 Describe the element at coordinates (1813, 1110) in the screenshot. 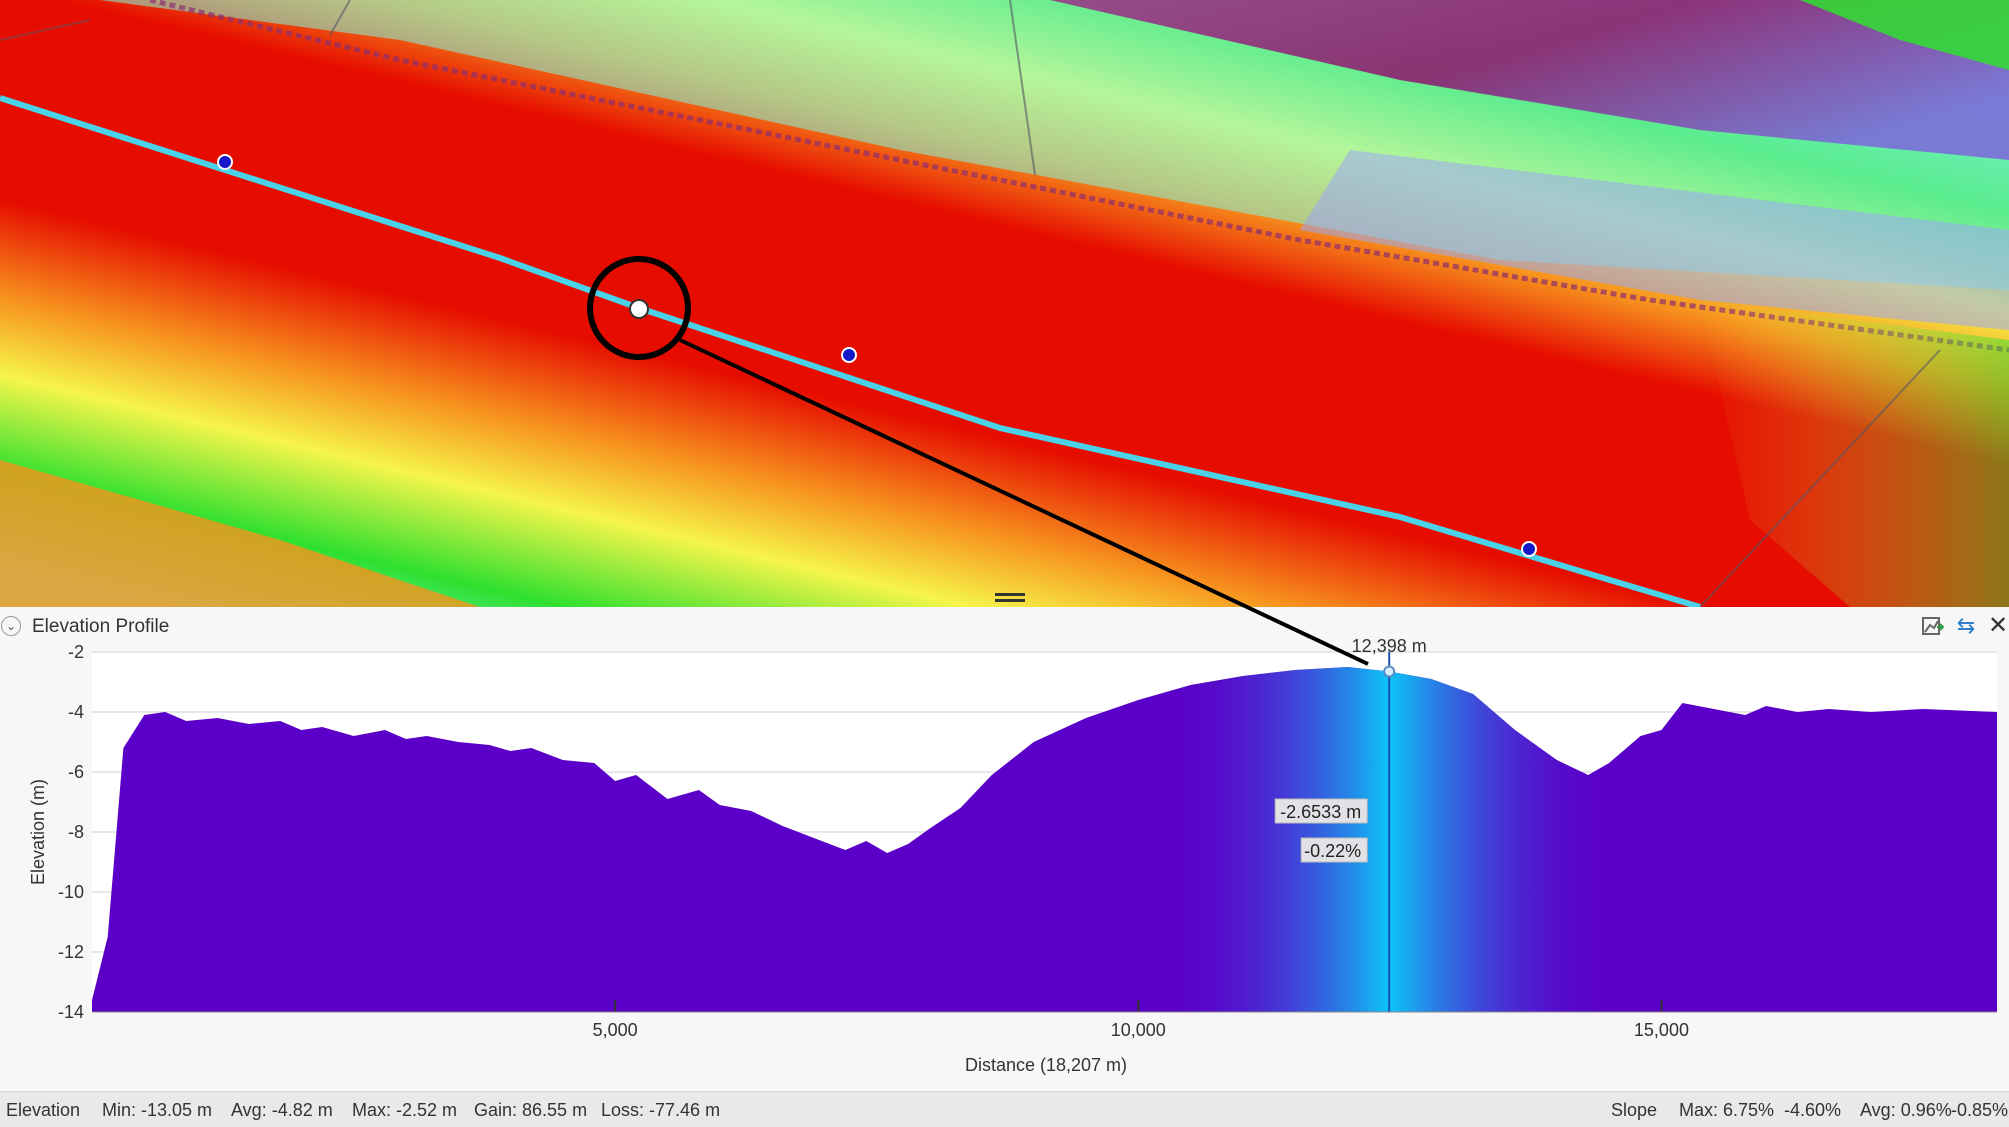

I see `slope-min: -4.60%` at that location.